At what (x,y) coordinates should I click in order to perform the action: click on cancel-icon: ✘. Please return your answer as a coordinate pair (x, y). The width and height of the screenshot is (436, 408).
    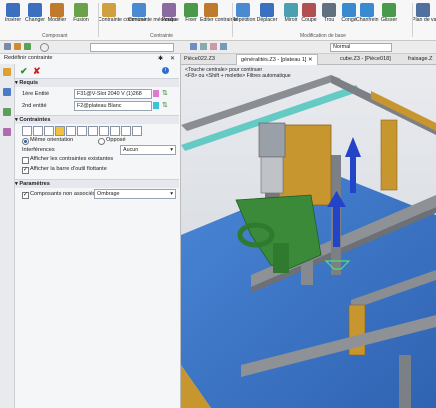
    Looking at the image, I should click on (37, 71).